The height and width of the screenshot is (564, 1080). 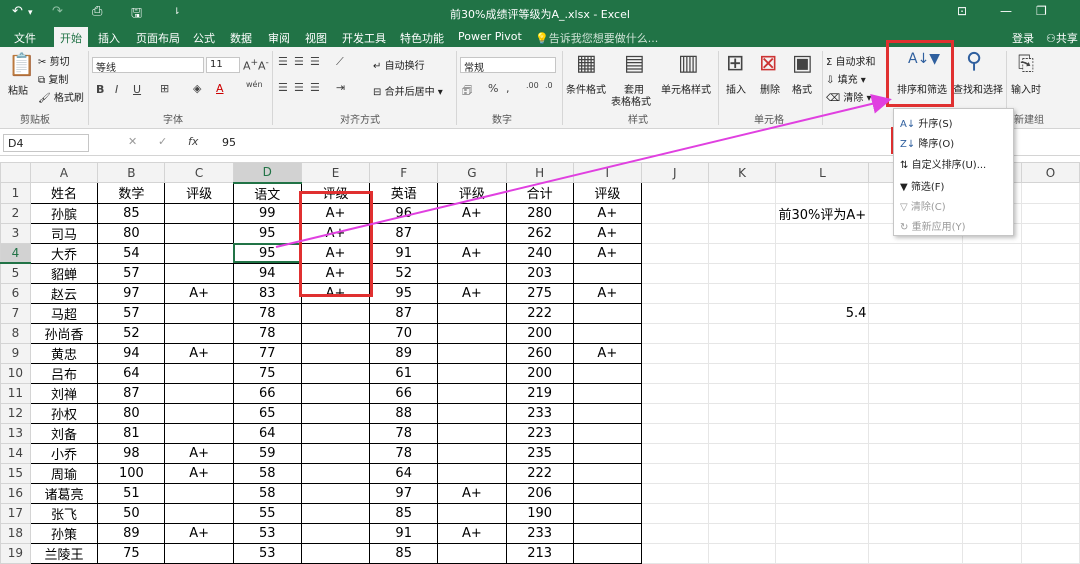 What do you see at coordinates (64, 553) in the screenshot?
I see `cell: 兰陵王` at bounding box center [64, 553].